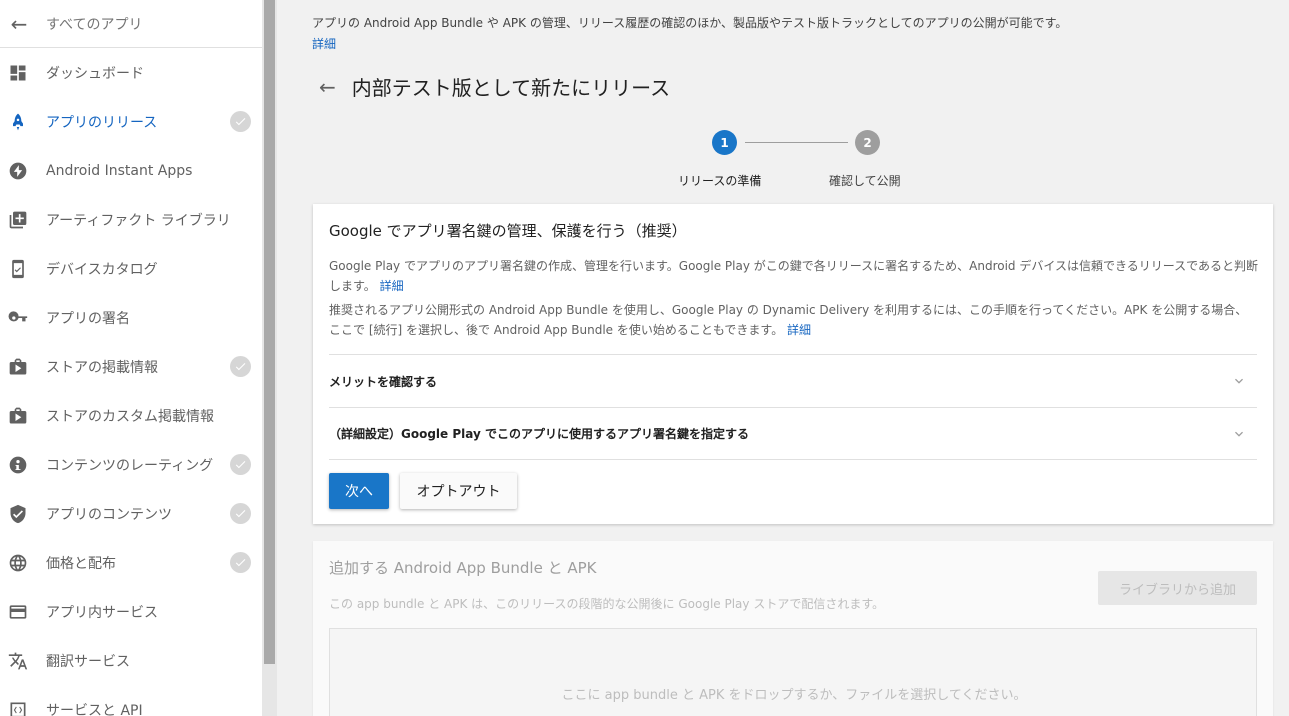 This screenshot has width=1289, height=716. Describe the element at coordinates (102, 612) in the screenshot. I see `sidebar-item-label: アプリ内サービス` at that location.